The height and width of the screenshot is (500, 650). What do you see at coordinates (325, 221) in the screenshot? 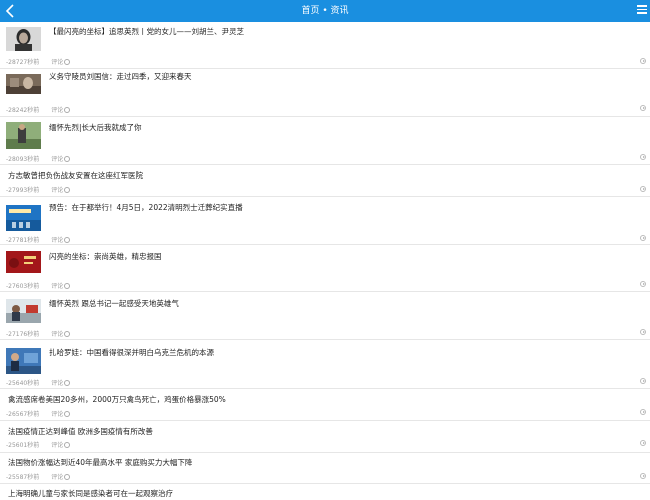
I see `news-item: 预告：在于都举行！4月5日，2022清明烈士迁葬纪实直播 -27781秒前 评论` at bounding box center [325, 221].